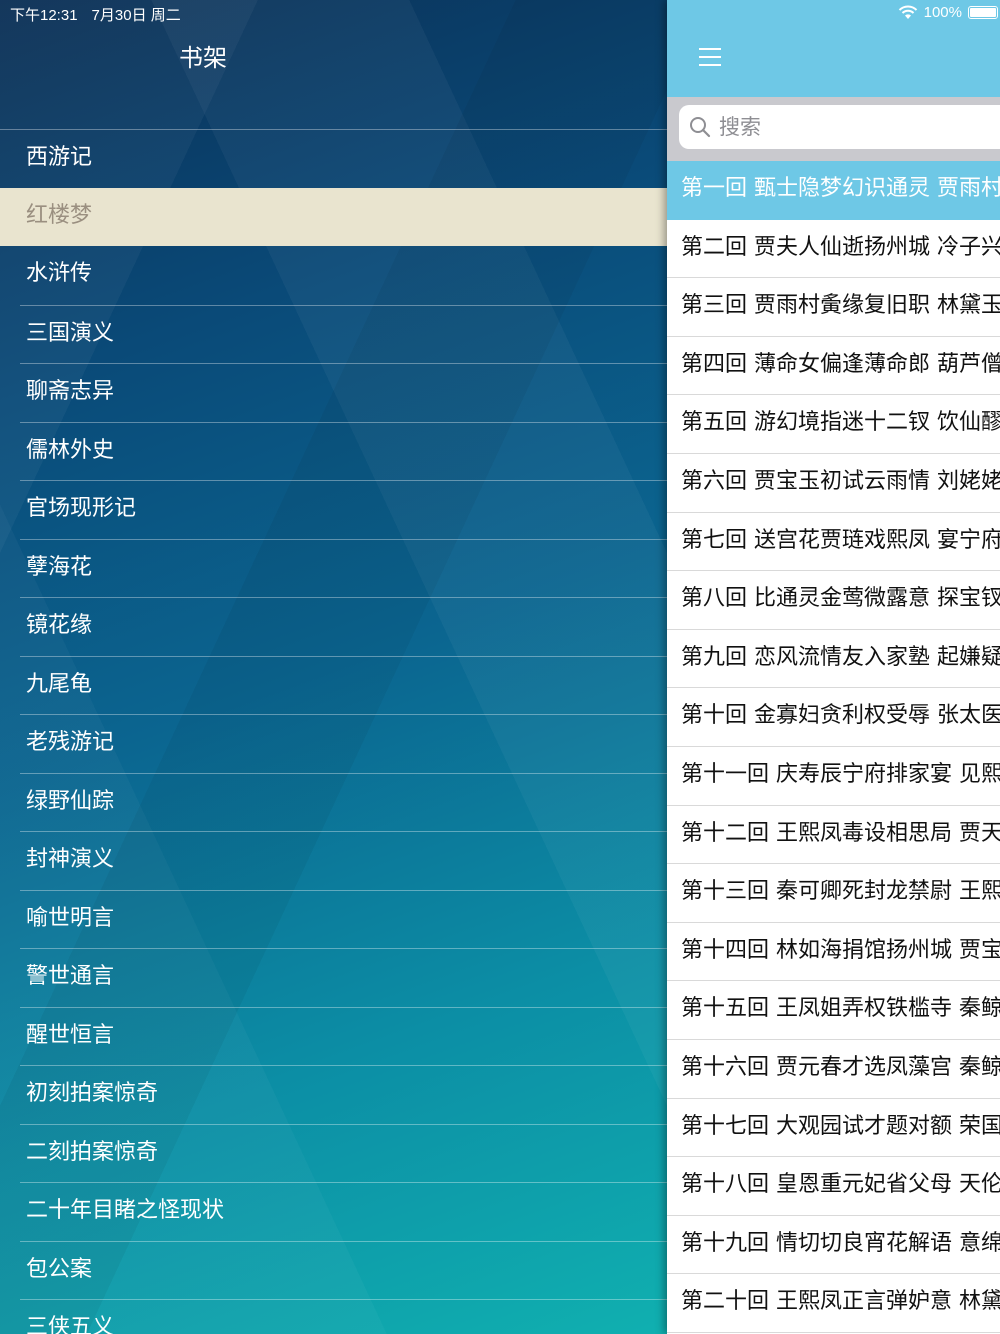 This screenshot has height=1334, width=1000. Describe the element at coordinates (833, 307) in the screenshot. I see `chapter-item: 第三回 贾雨村夤缘复旧职 林黛玉` at that location.